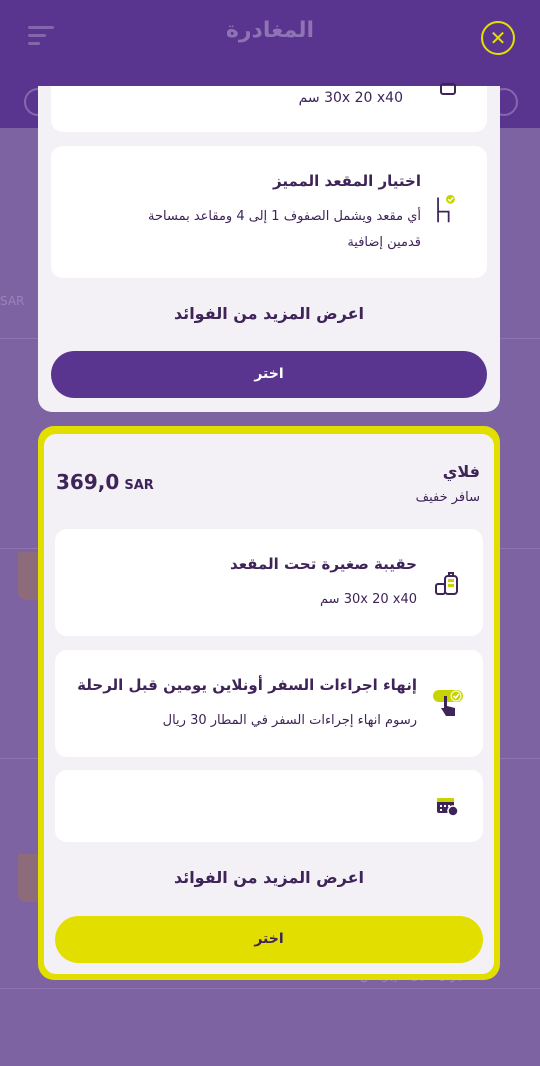 The width and height of the screenshot is (540, 1066). I want to click on seat-card-title: اختيار المقعد المميز, so click(346, 181).